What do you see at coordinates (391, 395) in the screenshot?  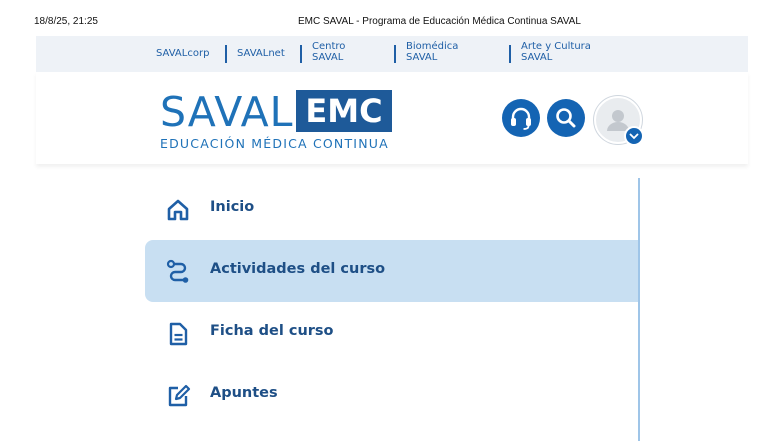 I see `menu-item-apuntes: Apuntes` at bounding box center [391, 395].